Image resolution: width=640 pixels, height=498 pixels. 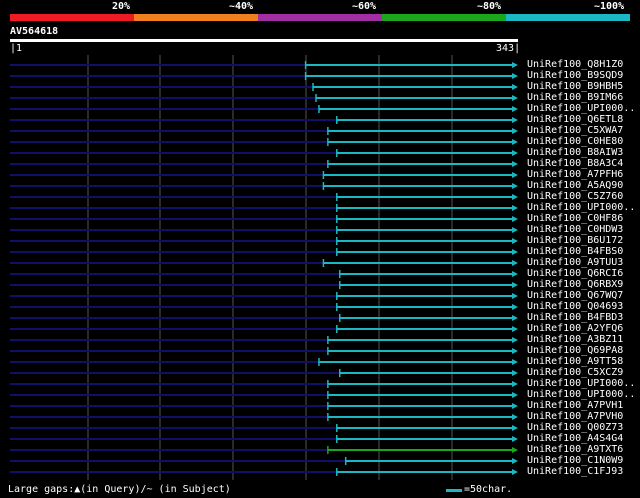 I want to click on hit-label: UniRef100_A7PVH0, so click(x=575, y=417).